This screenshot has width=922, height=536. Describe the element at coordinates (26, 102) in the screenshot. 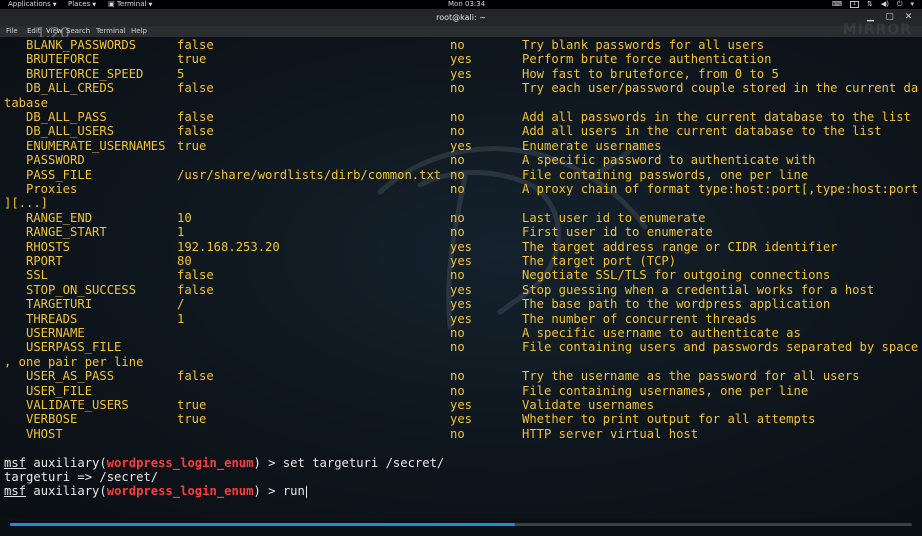

I see `option-description-continuation: tabase` at that location.